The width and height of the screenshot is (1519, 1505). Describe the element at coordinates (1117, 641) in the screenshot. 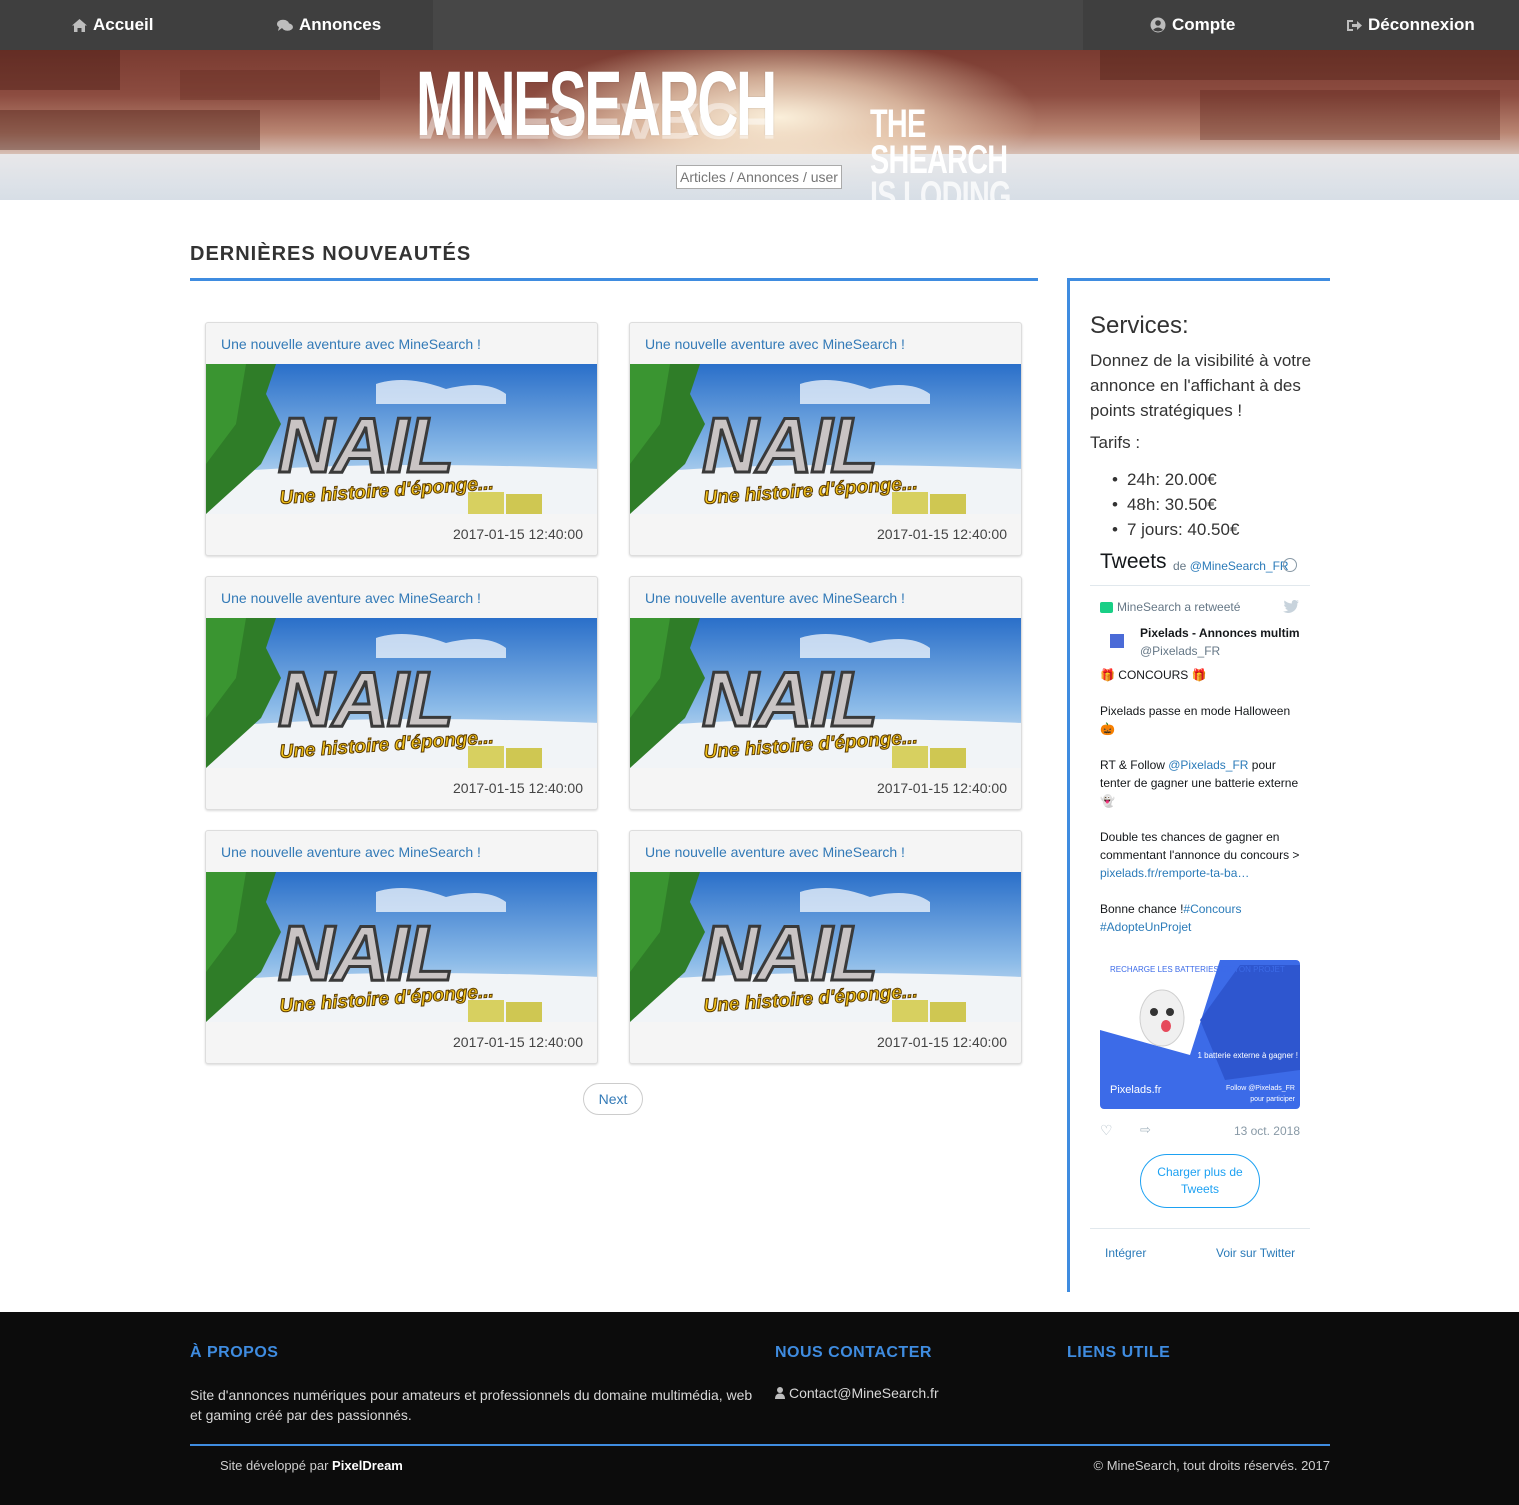

I see `author-avatar` at that location.